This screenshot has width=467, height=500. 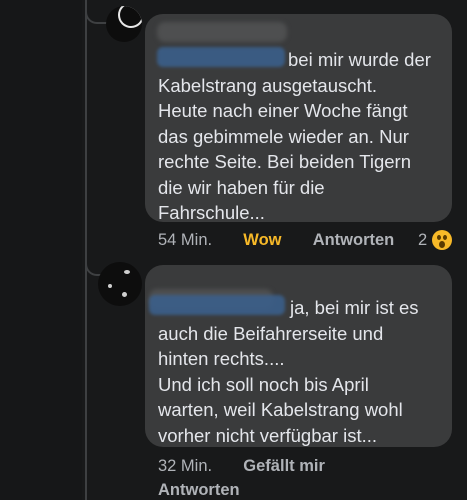 What do you see at coordinates (422, 240) in the screenshot?
I see `reaction-count: 2` at bounding box center [422, 240].